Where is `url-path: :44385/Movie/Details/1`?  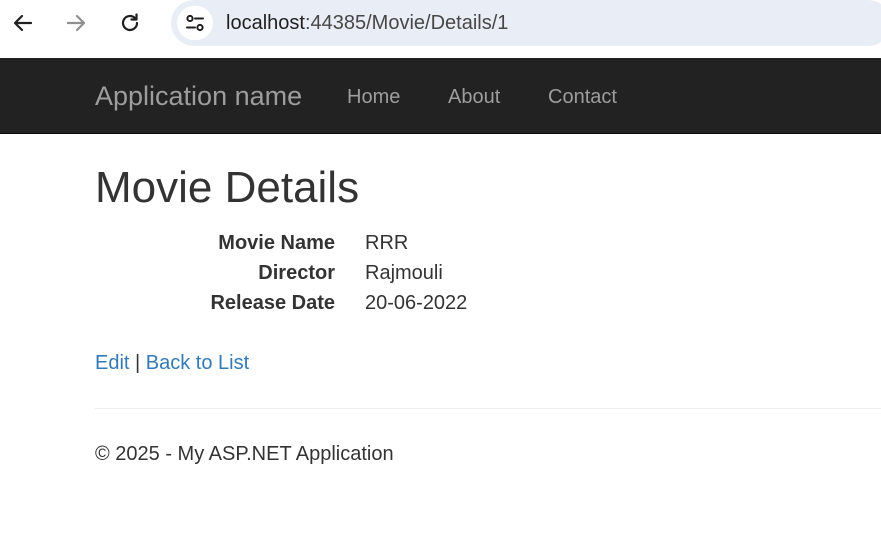 url-path: :44385/Movie/Details/1 is located at coordinates (406, 23).